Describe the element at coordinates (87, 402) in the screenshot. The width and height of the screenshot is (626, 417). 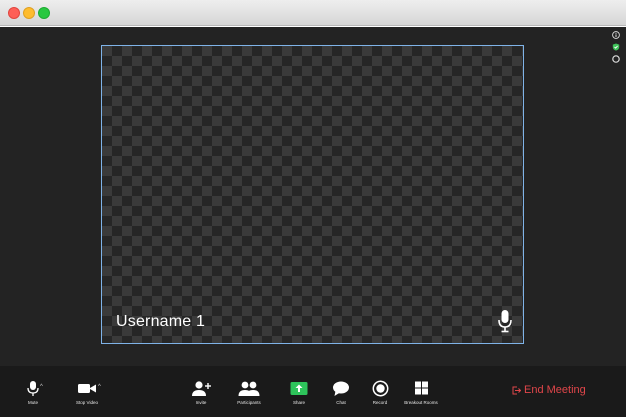
I see `stop-video-label: Stop Video` at that location.